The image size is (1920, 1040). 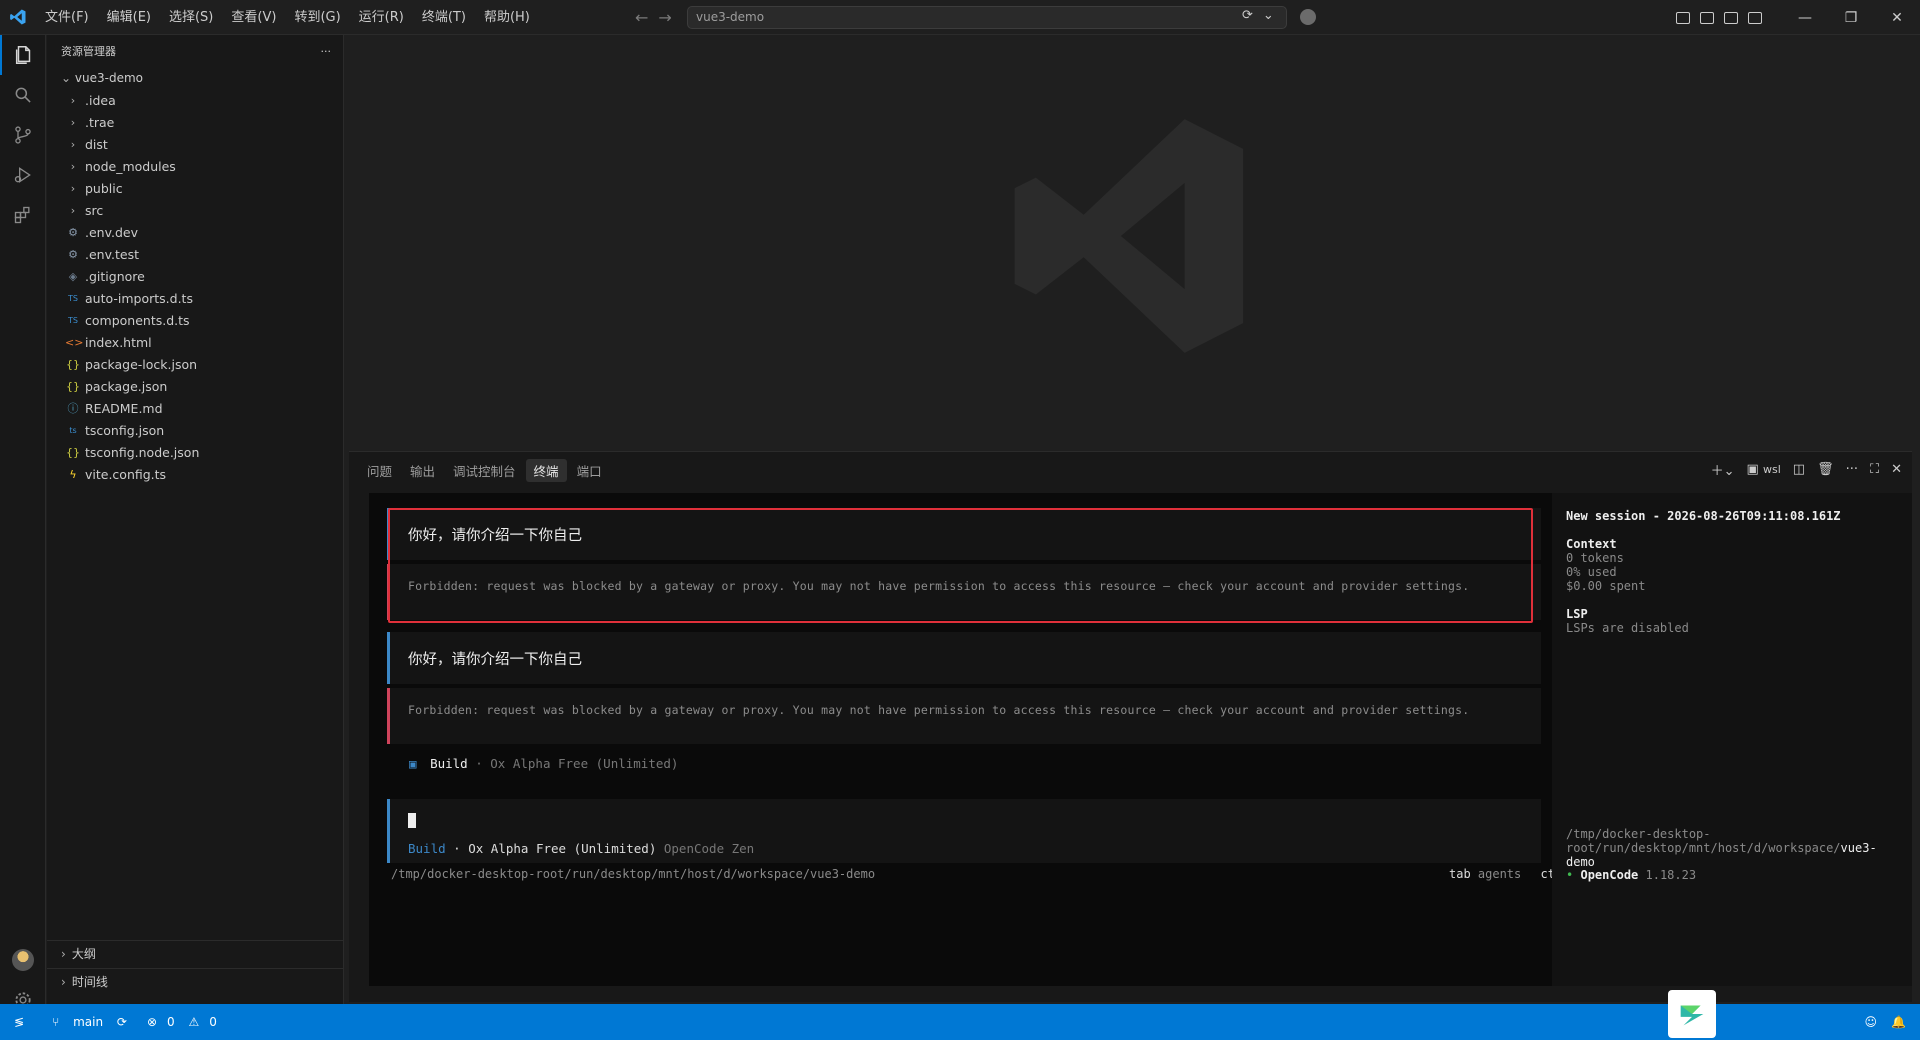 I want to click on tsconfig-file-icon: ts, so click(x=73, y=430).